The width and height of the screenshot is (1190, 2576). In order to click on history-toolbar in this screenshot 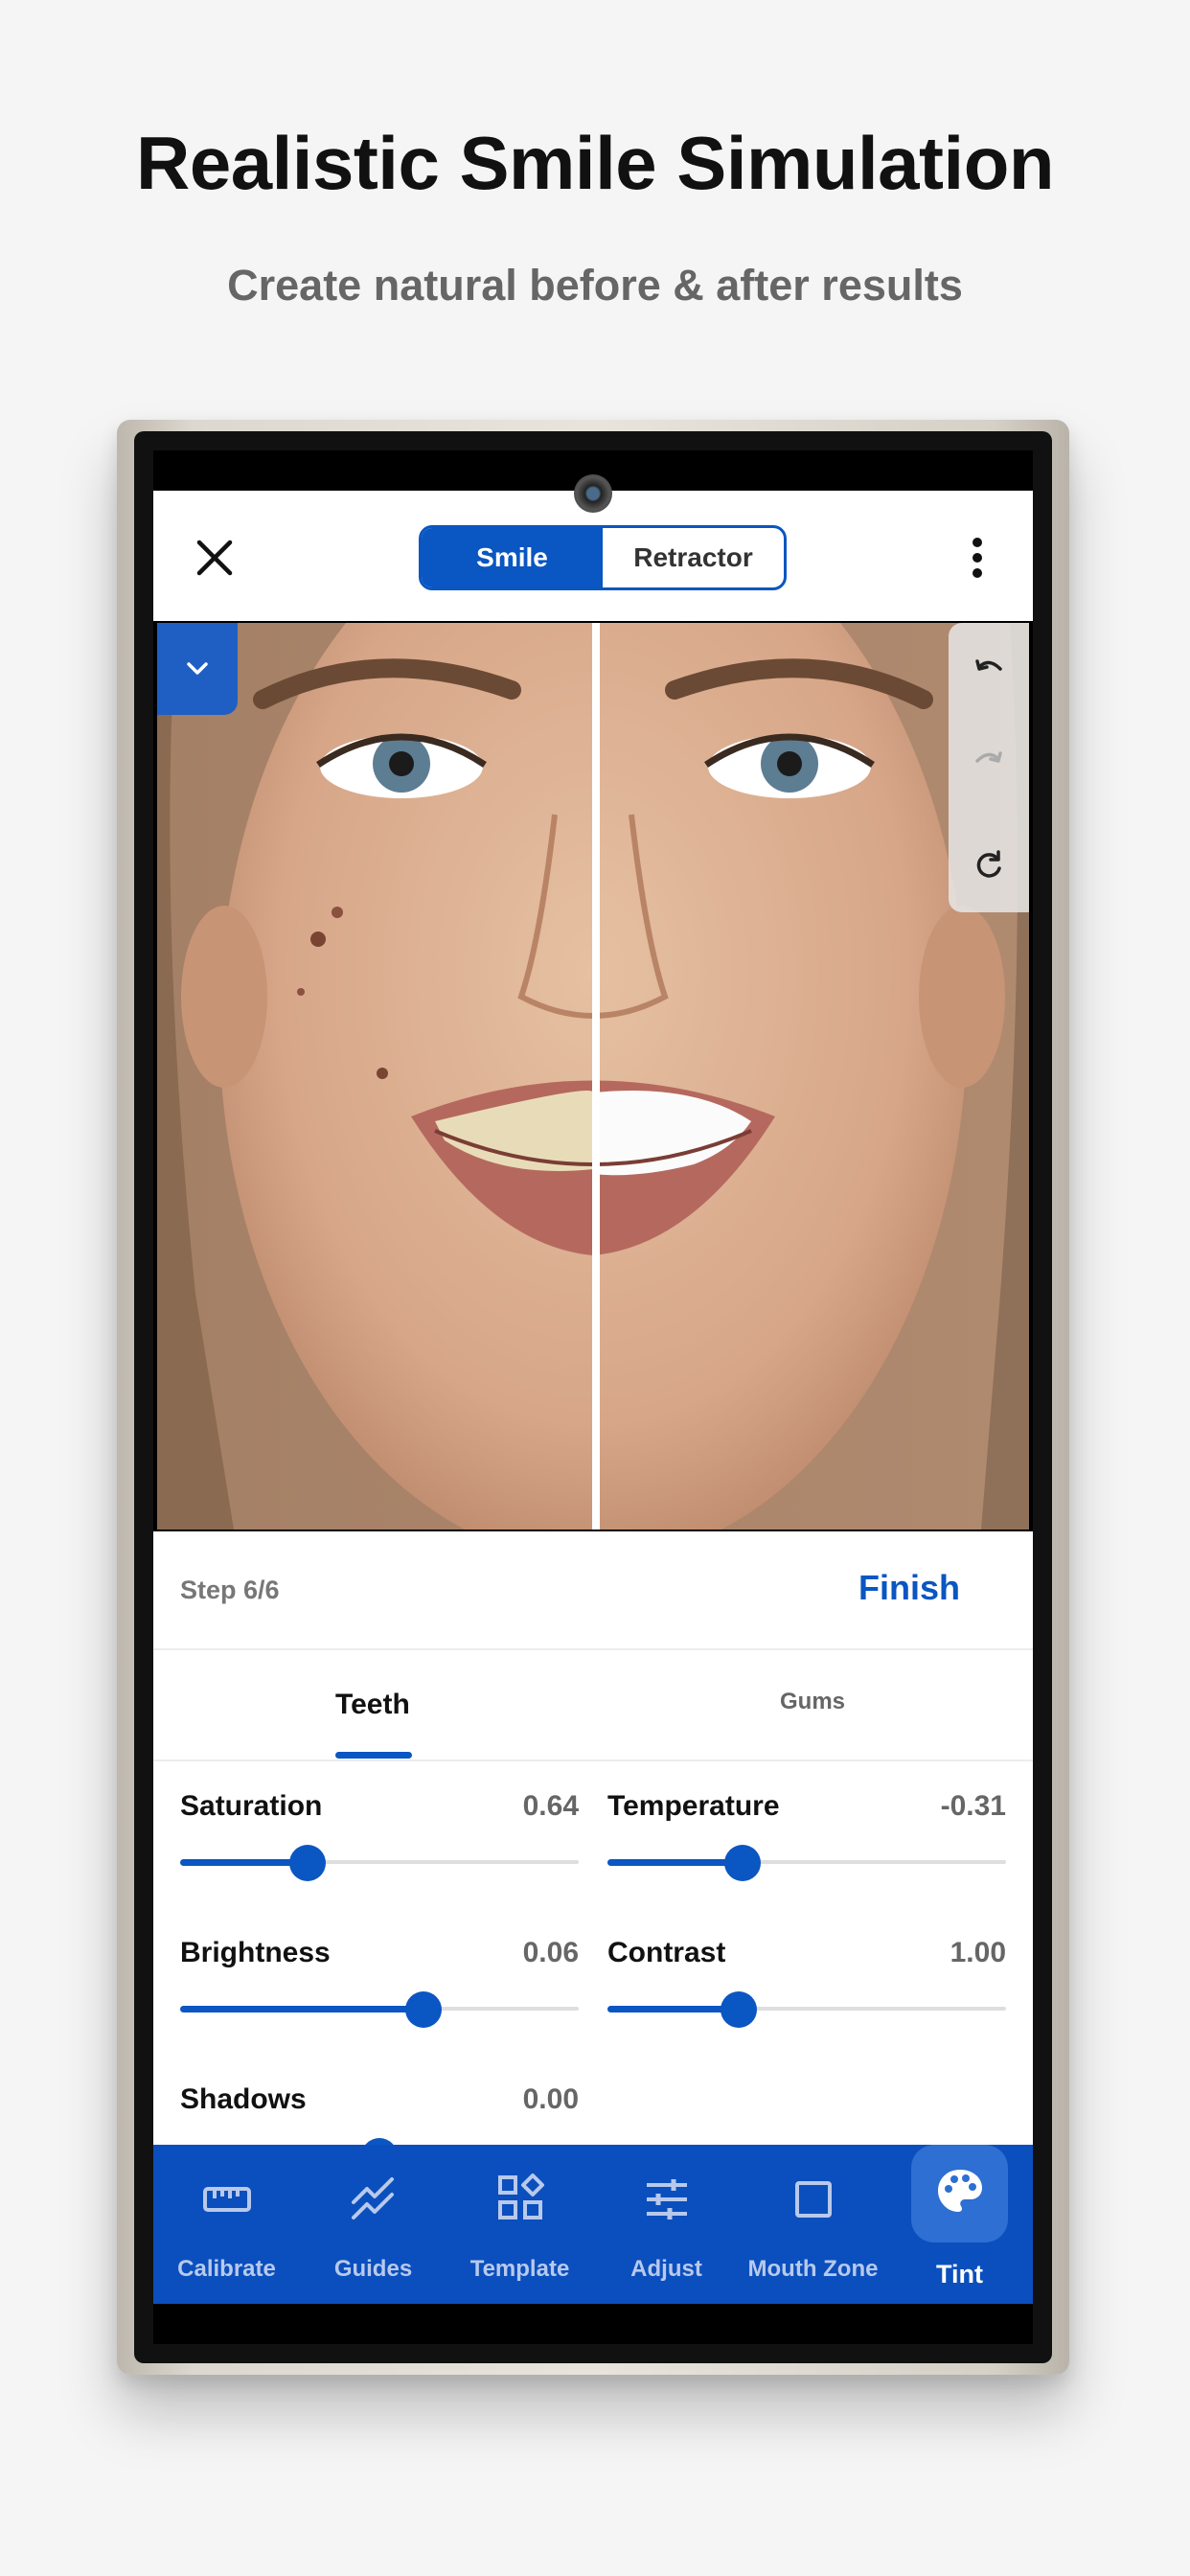, I will do `click(989, 767)`.